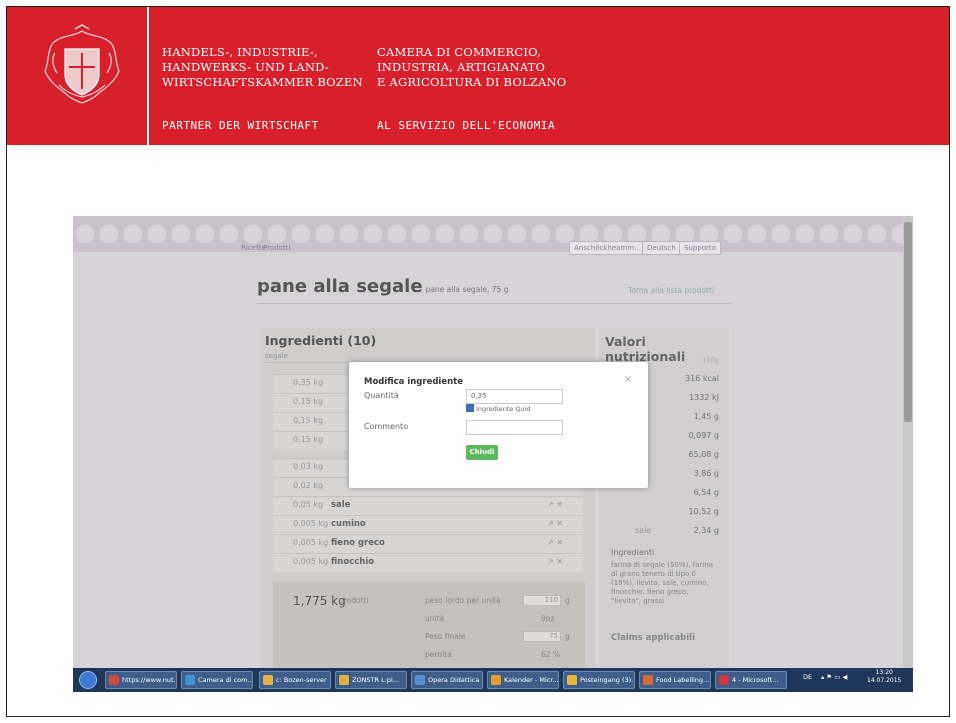 This screenshot has width=956, height=723. I want to click on claims-heading: Claims applicabili, so click(653, 638).